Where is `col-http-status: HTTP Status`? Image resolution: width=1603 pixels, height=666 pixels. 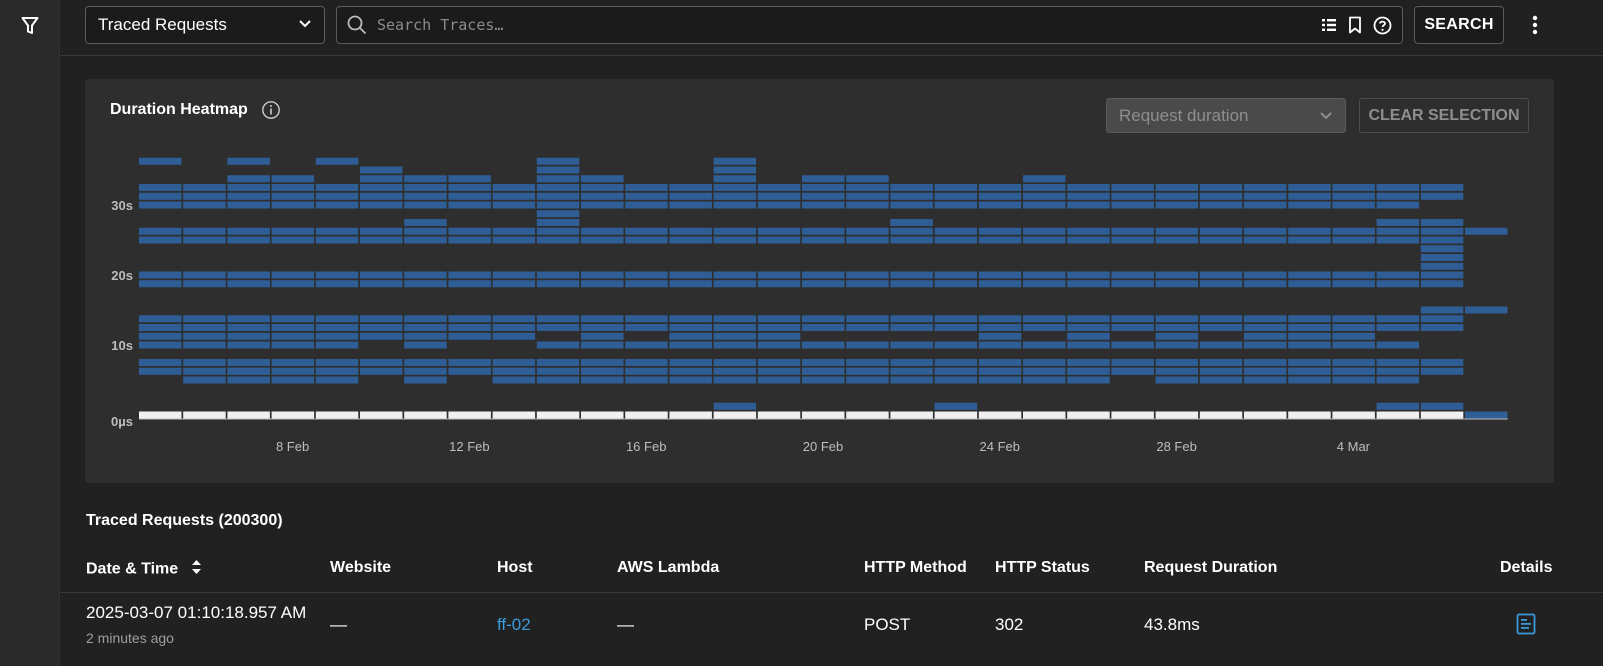 col-http-status: HTTP Status is located at coordinates (1042, 568).